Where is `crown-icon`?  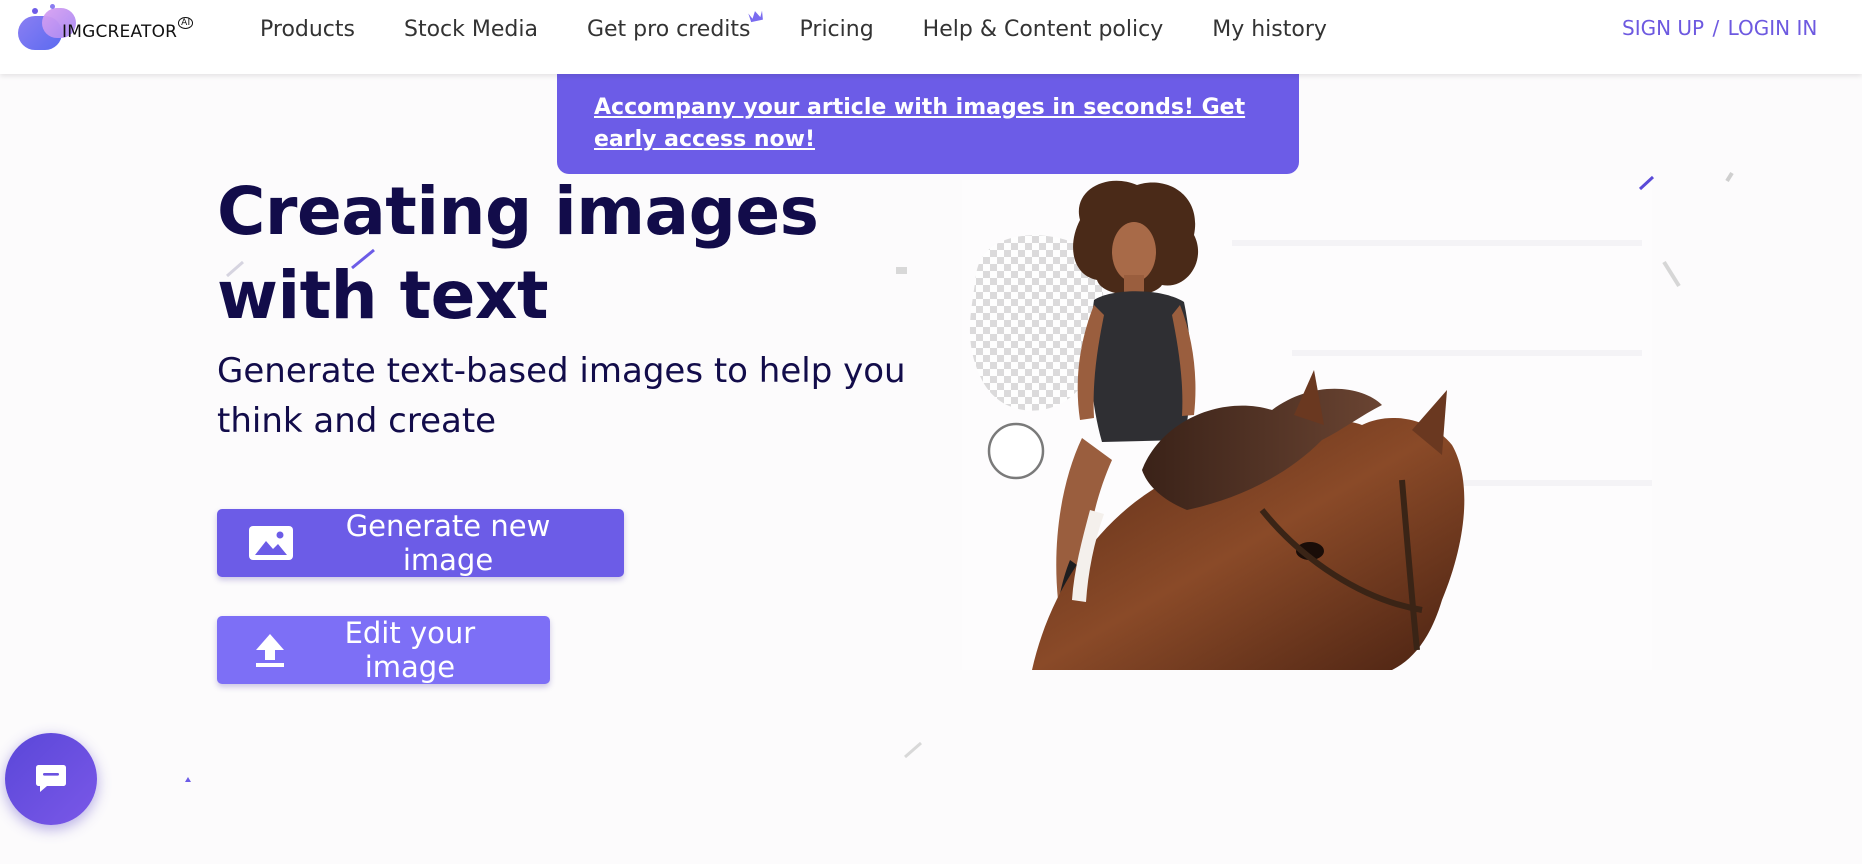 crown-icon is located at coordinates (755, 16).